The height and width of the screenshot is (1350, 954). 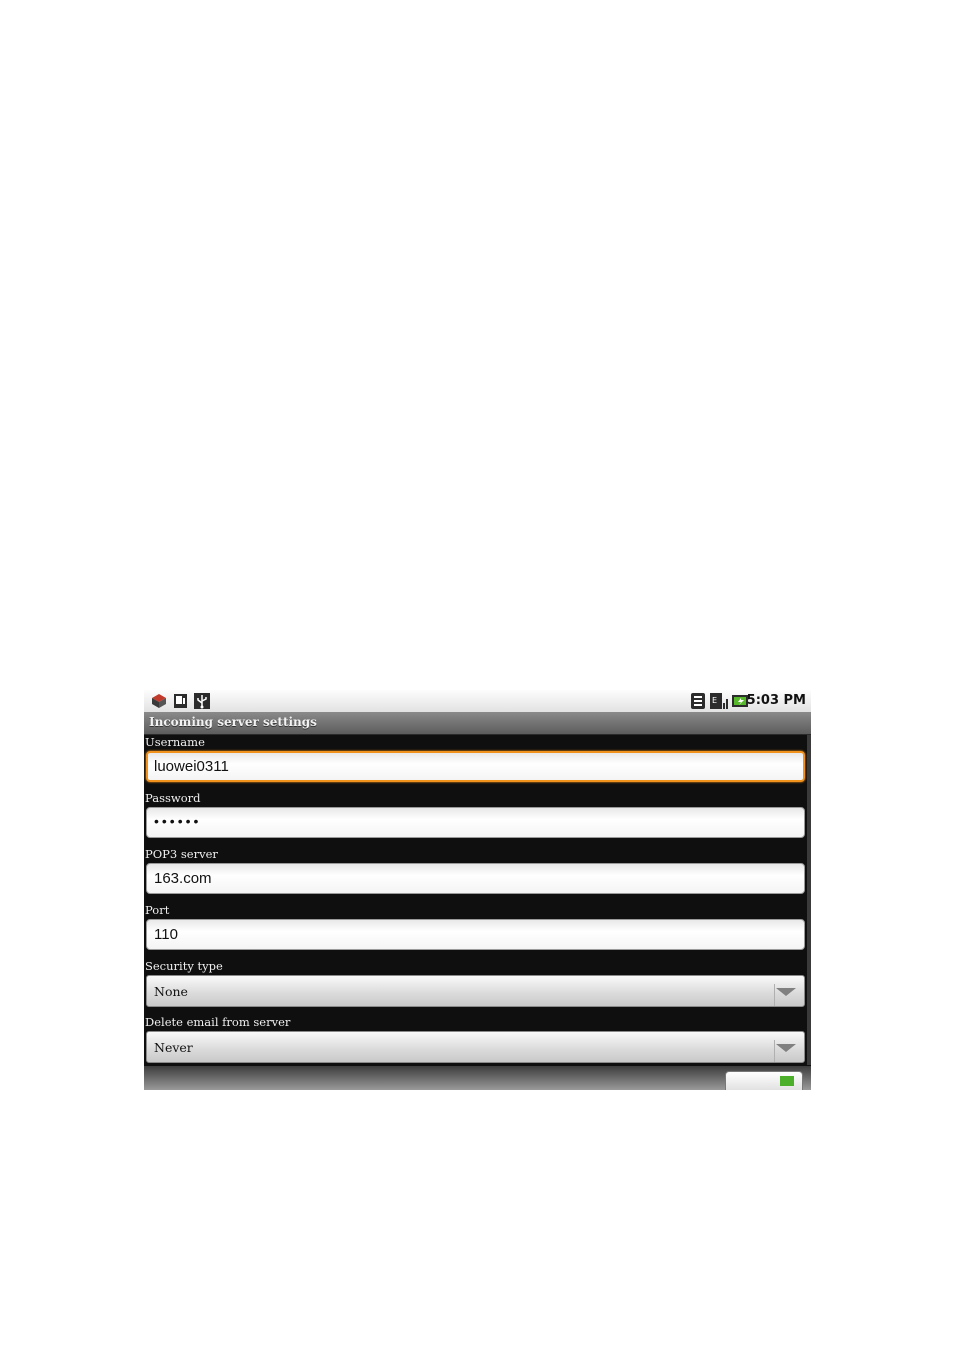 I want to click on status-bar: E 5:03 PM, so click(x=477, y=701).